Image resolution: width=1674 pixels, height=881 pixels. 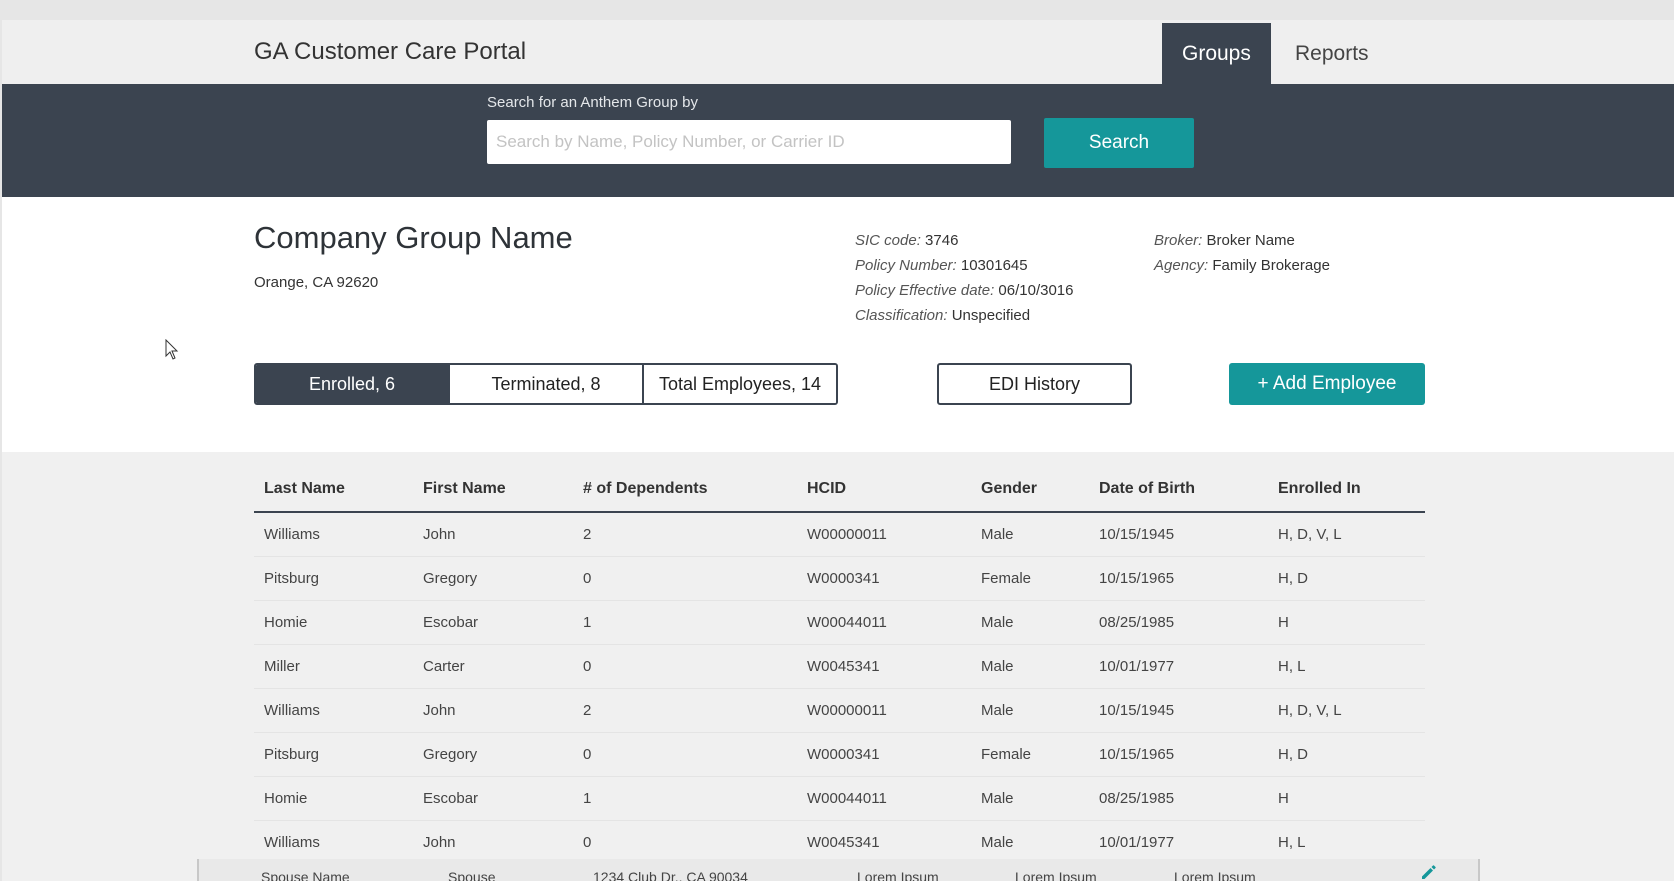 I want to click on agency-row: Agency: Family Brokerage, so click(x=1242, y=265).